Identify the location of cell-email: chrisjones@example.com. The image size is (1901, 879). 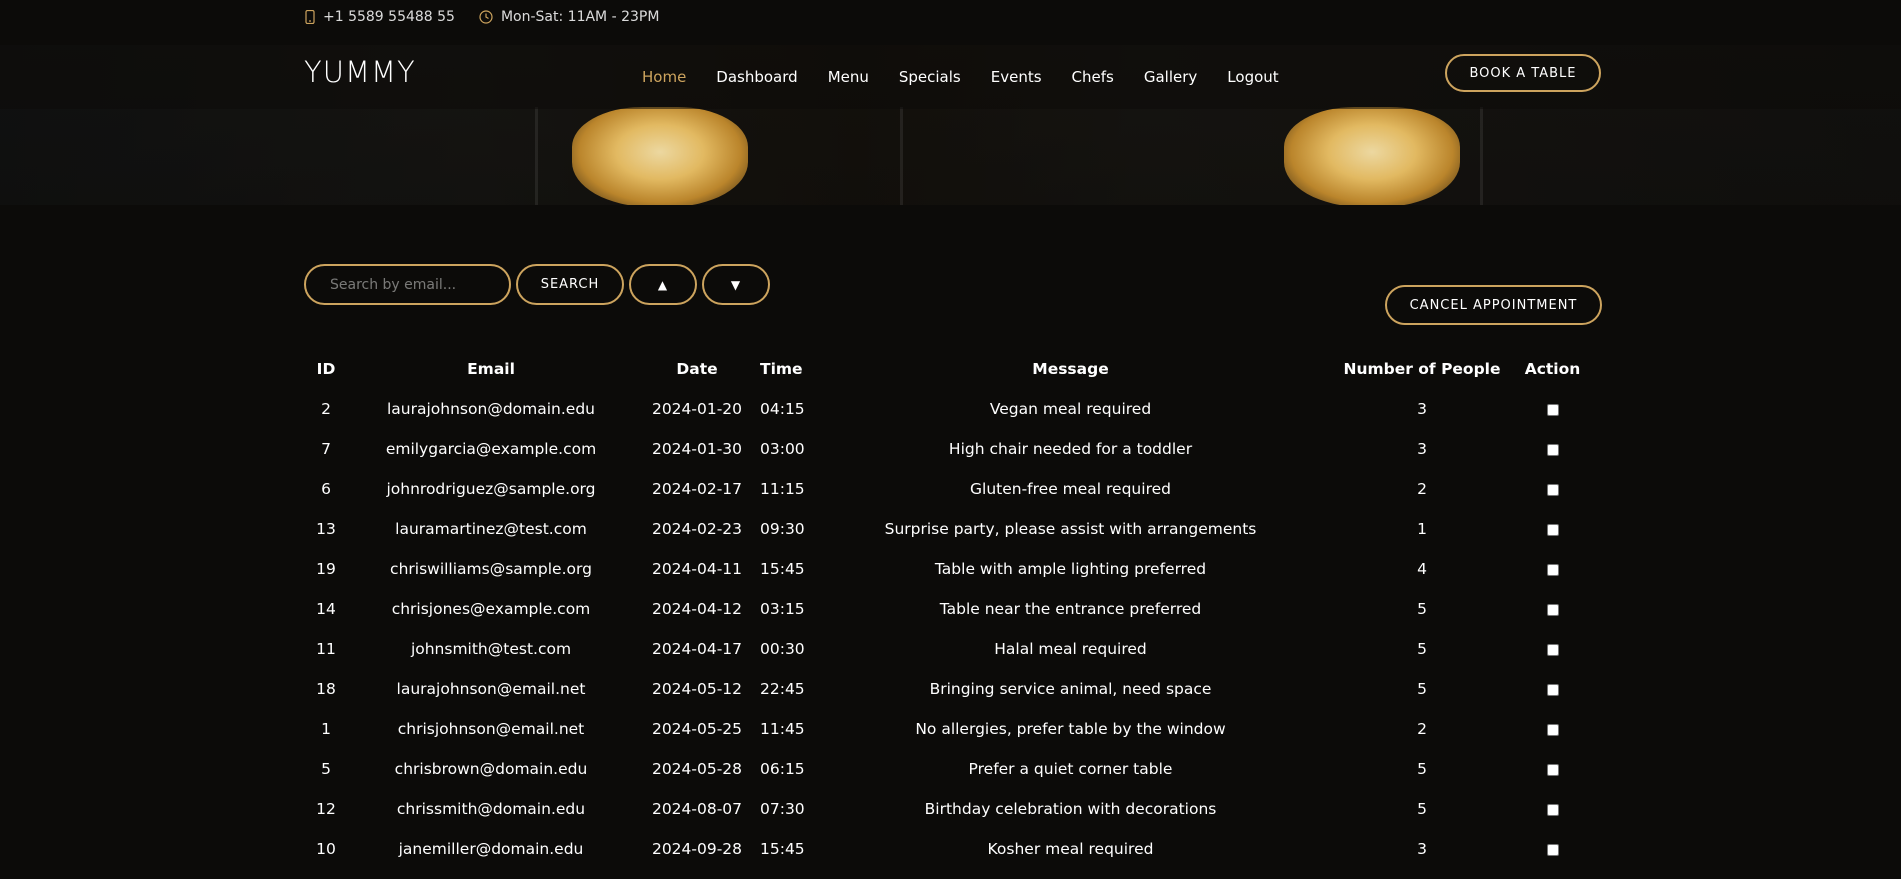
(491, 609).